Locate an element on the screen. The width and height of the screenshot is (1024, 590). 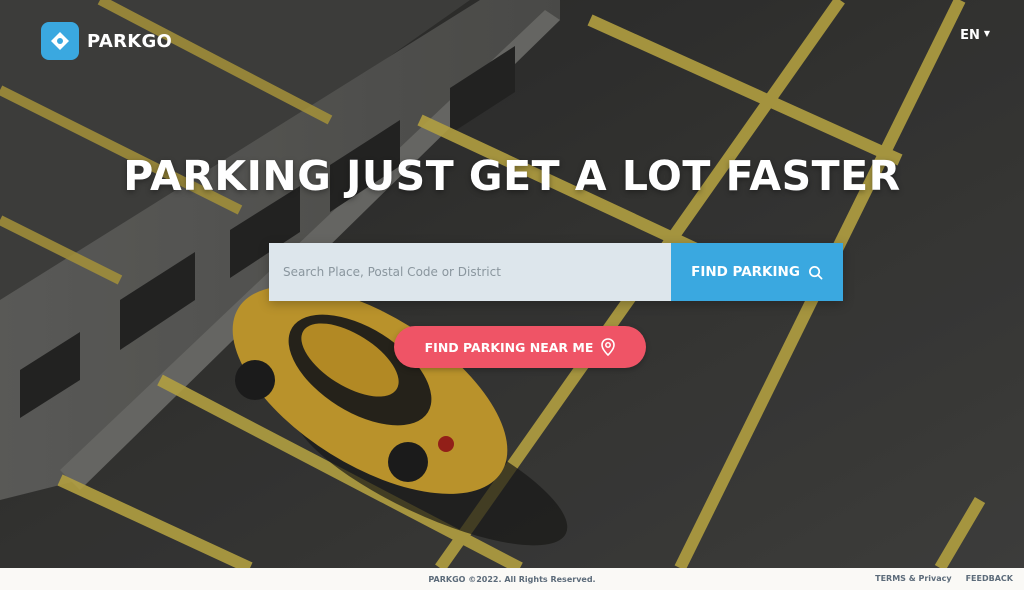
hero-headline: PARKING JUST GET A LOT FASTER is located at coordinates (512, 176).